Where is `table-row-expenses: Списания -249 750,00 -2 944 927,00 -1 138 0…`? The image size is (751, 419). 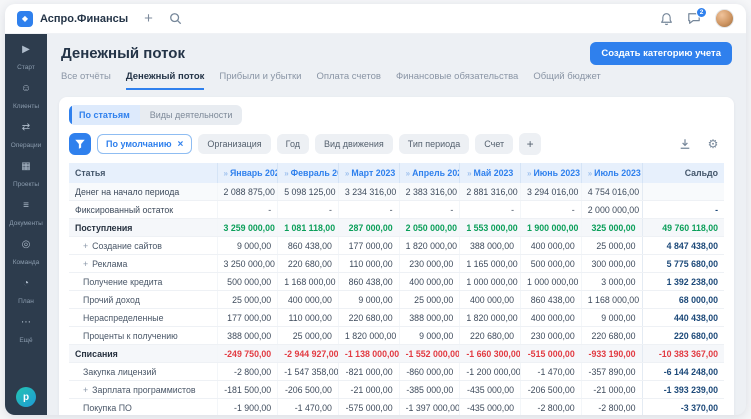
table-row-expenses: Списания -249 750,00 -2 944 927,00 -1 138 0… is located at coordinates (396, 353).